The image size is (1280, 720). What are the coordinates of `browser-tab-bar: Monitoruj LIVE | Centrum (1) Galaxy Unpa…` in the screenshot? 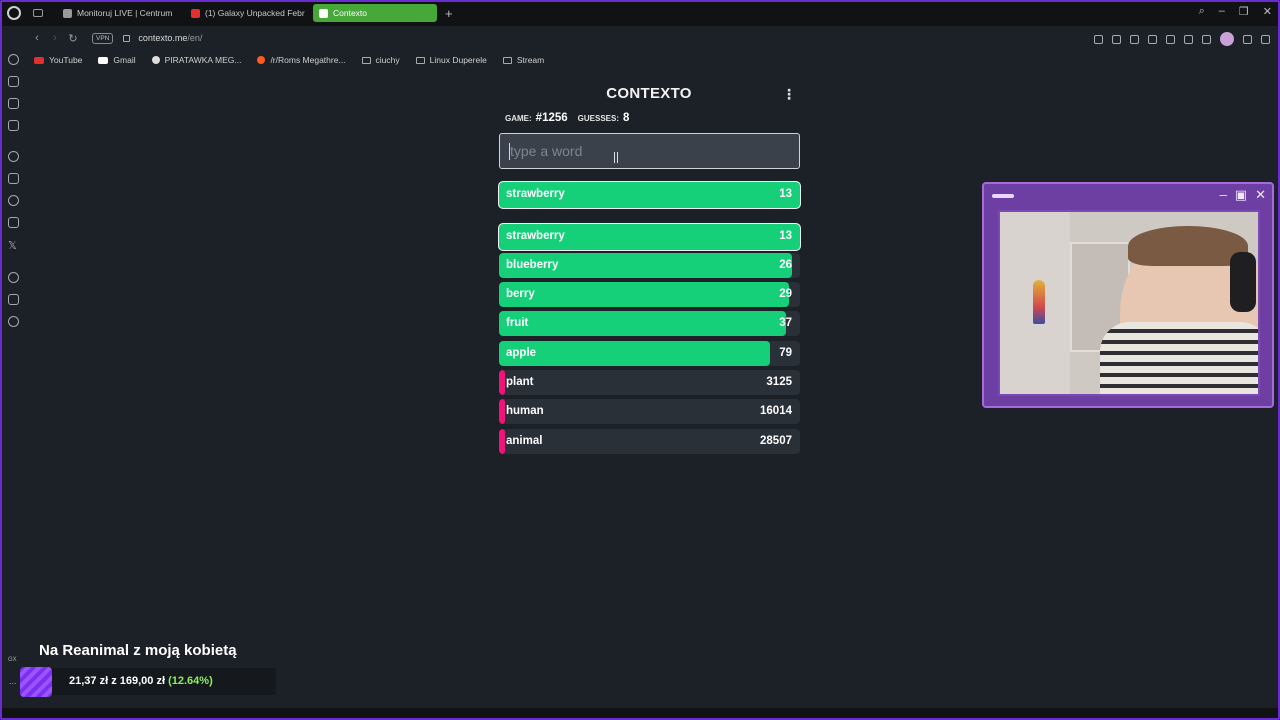 It's located at (640, 13).